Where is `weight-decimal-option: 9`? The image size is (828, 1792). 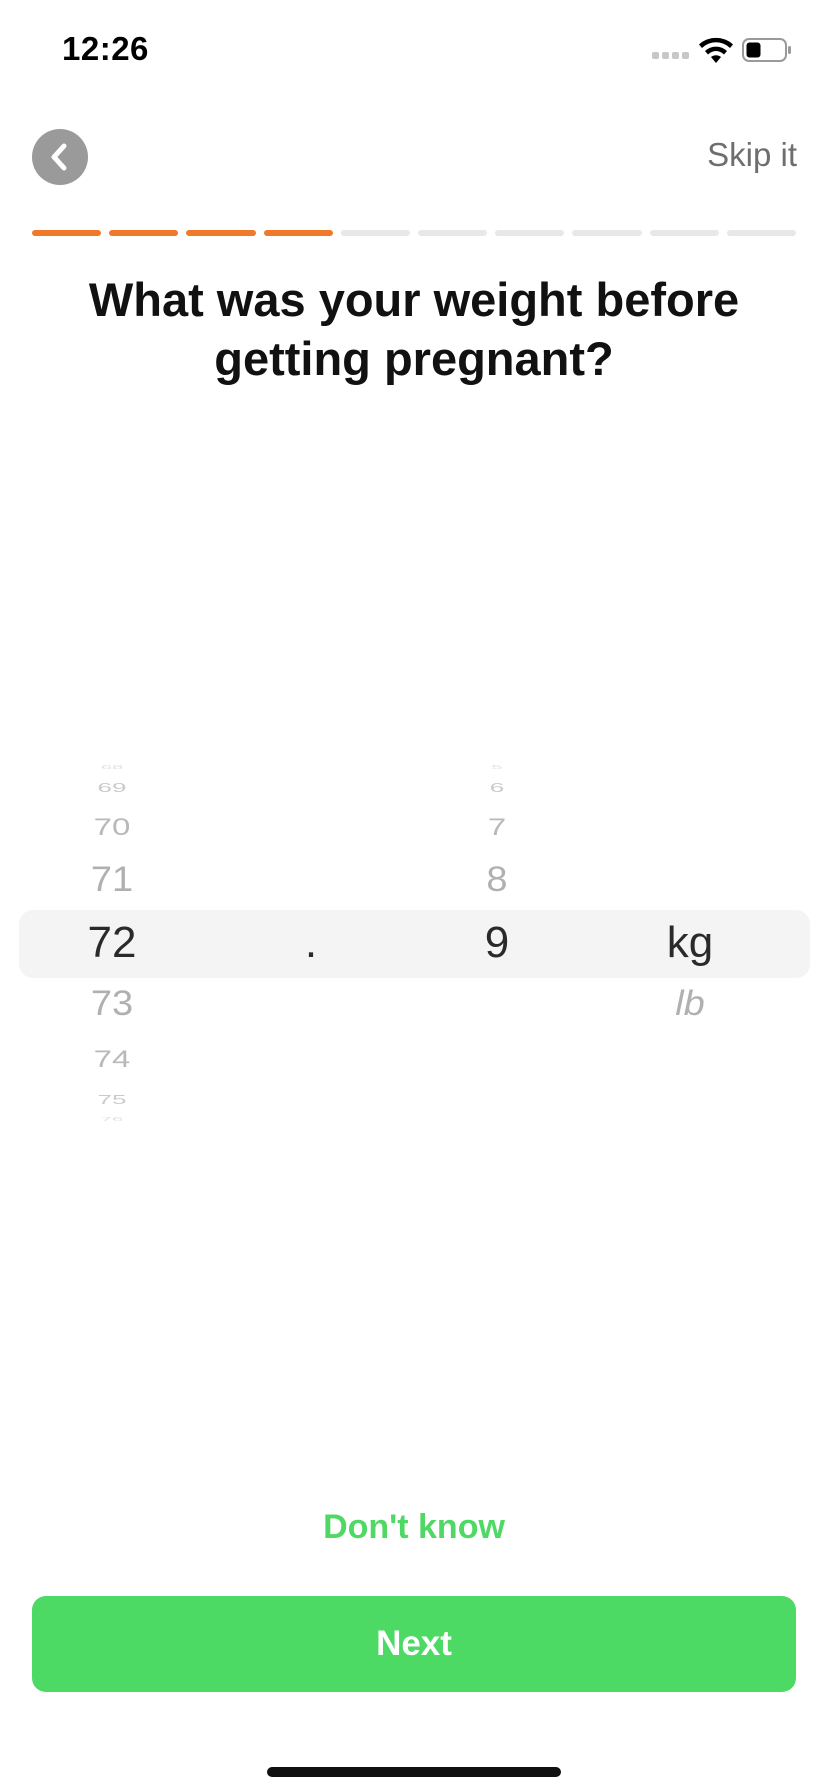
weight-decimal-option: 9 is located at coordinates (497, 943).